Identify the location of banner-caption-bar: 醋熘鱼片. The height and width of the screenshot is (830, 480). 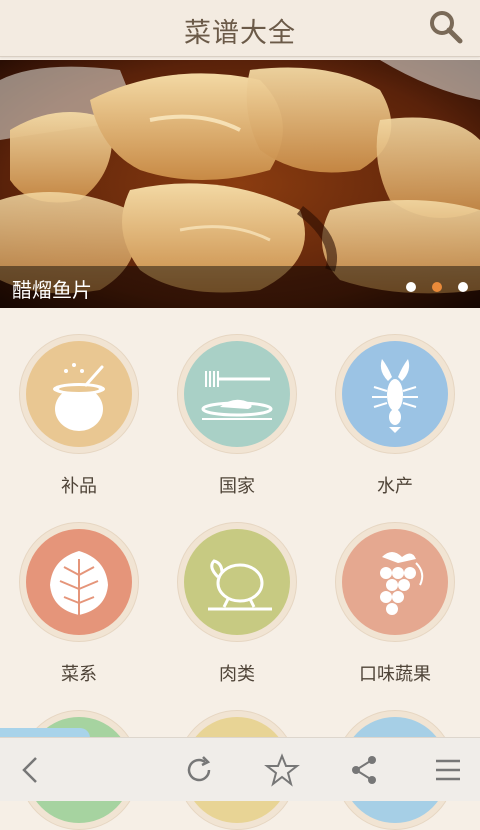
(240, 287).